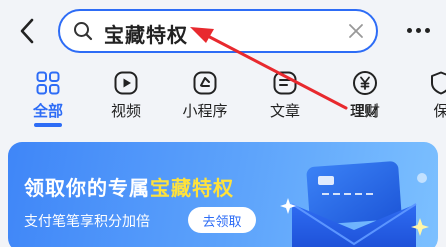  I want to click on more-options-button, so click(418, 30).